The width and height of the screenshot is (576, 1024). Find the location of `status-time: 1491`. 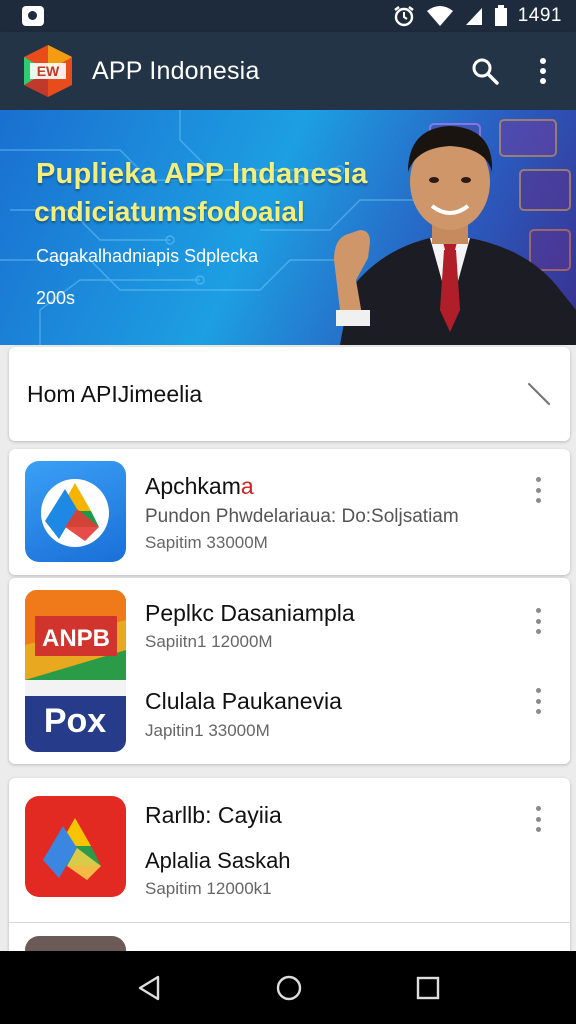

status-time: 1491 is located at coordinates (539, 15).